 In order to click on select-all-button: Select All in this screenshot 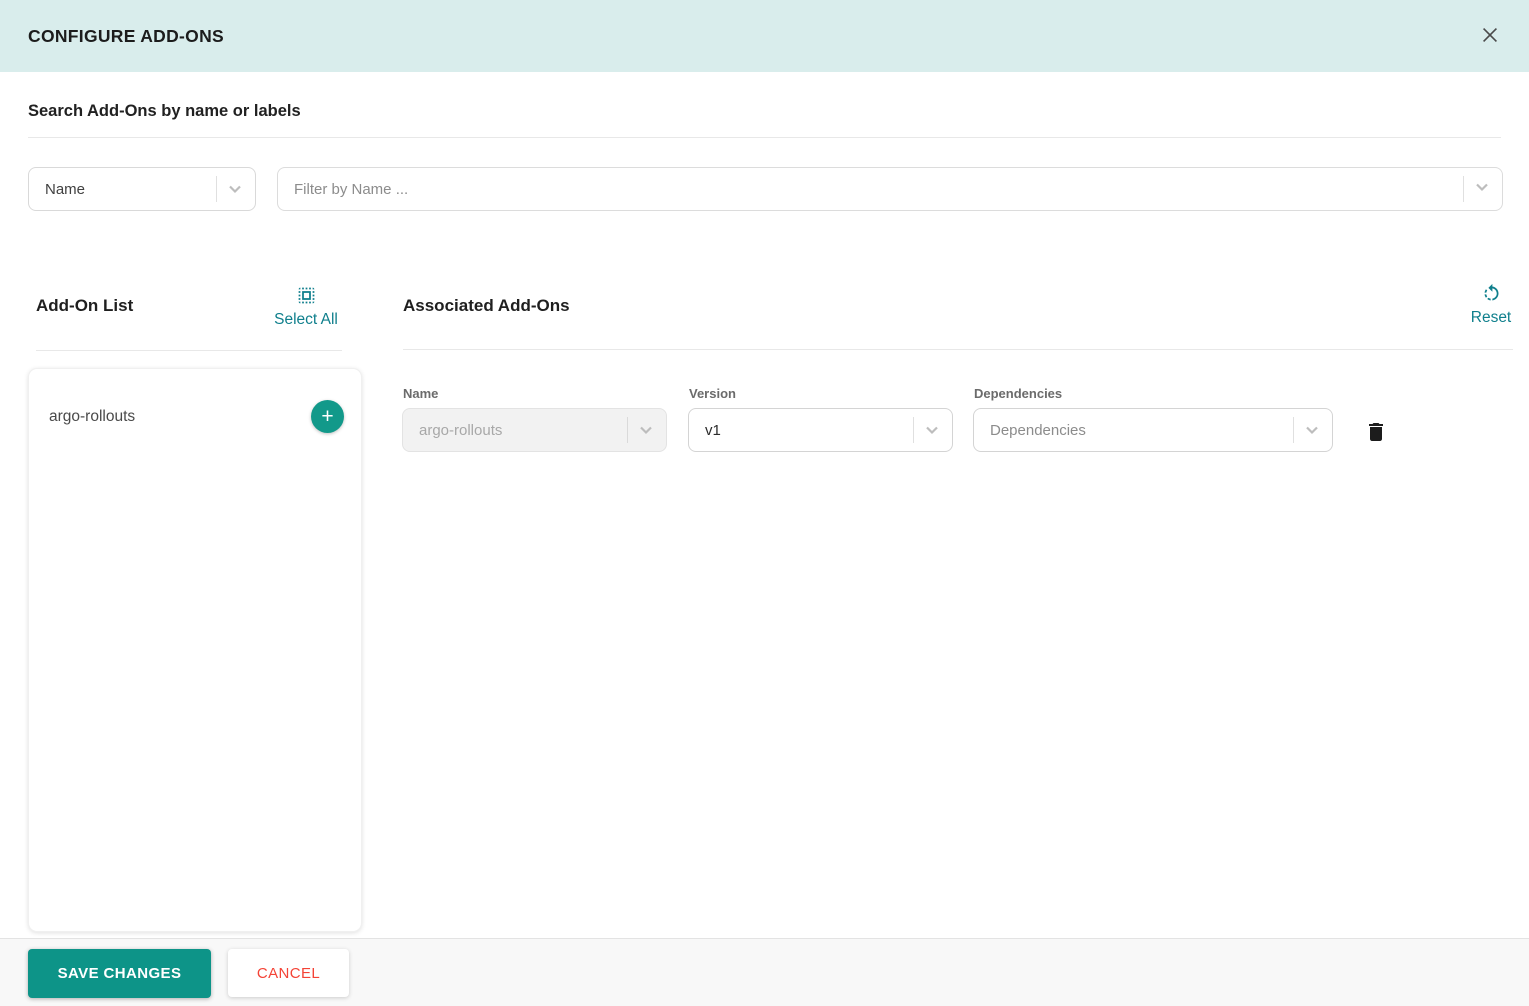, I will do `click(306, 307)`.